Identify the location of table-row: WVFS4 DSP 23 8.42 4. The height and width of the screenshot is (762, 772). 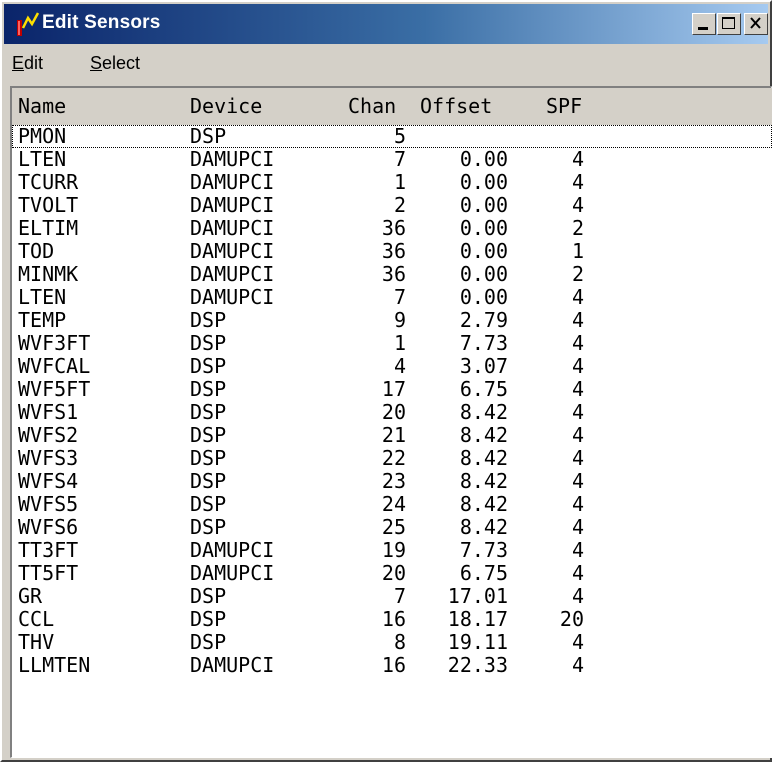
(392, 481).